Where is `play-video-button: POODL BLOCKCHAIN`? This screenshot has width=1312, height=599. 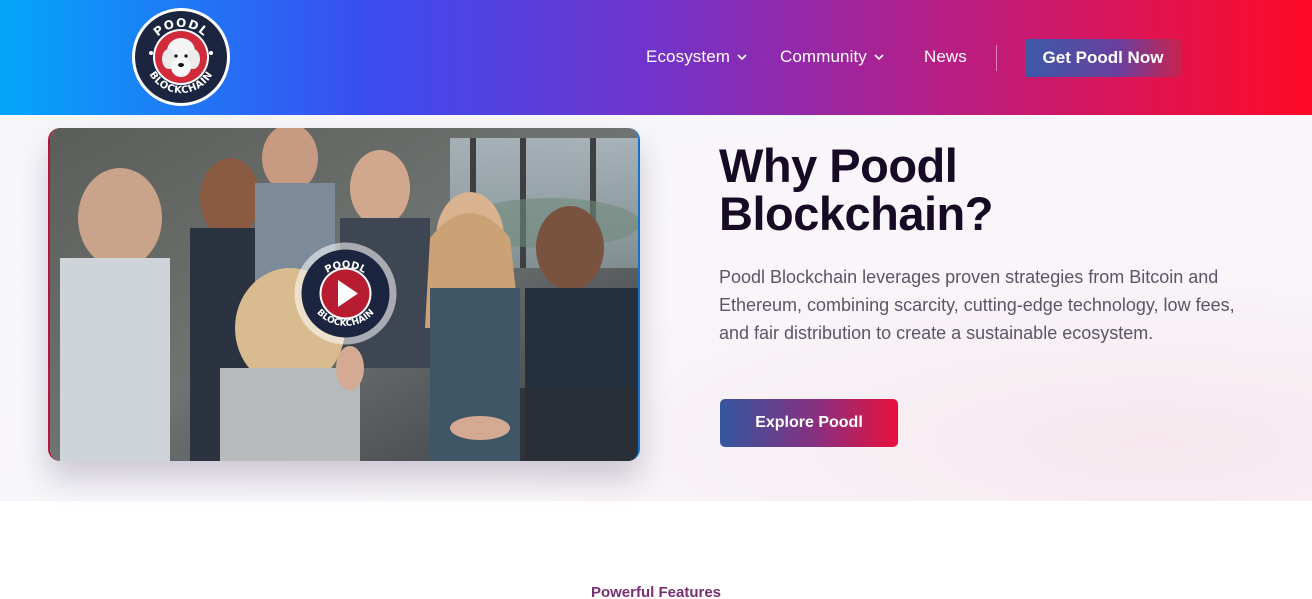 play-video-button: POODL BLOCKCHAIN is located at coordinates (345, 293).